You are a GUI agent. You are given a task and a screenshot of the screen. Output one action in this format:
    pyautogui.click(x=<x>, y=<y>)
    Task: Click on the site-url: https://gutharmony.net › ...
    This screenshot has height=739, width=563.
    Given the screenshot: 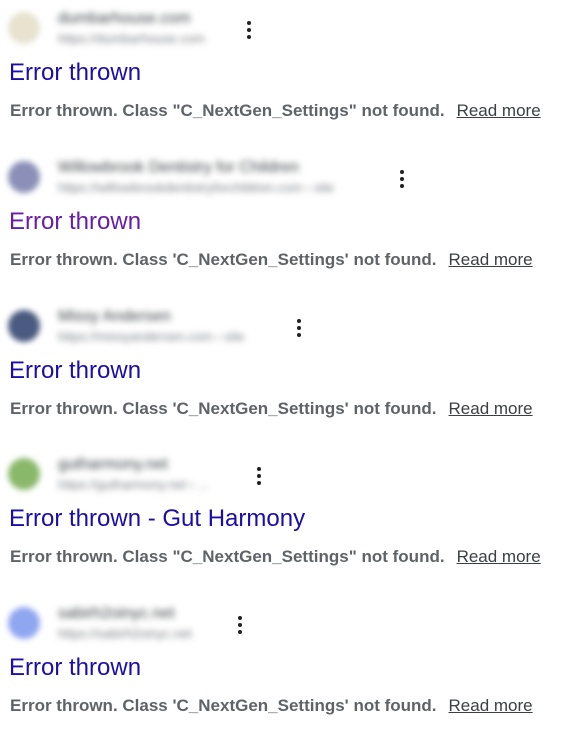 What is the action you would take?
    pyautogui.click(x=133, y=484)
    